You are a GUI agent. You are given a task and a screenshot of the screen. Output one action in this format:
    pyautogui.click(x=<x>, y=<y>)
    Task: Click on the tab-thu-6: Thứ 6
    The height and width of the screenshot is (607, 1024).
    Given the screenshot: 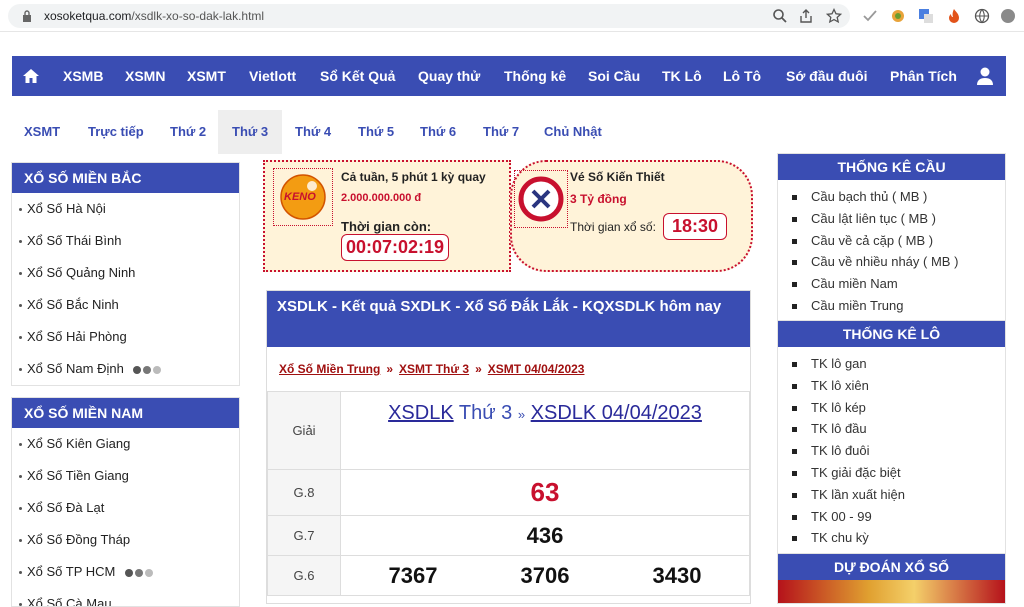 What is the action you would take?
    pyautogui.click(x=438, y=132)
    